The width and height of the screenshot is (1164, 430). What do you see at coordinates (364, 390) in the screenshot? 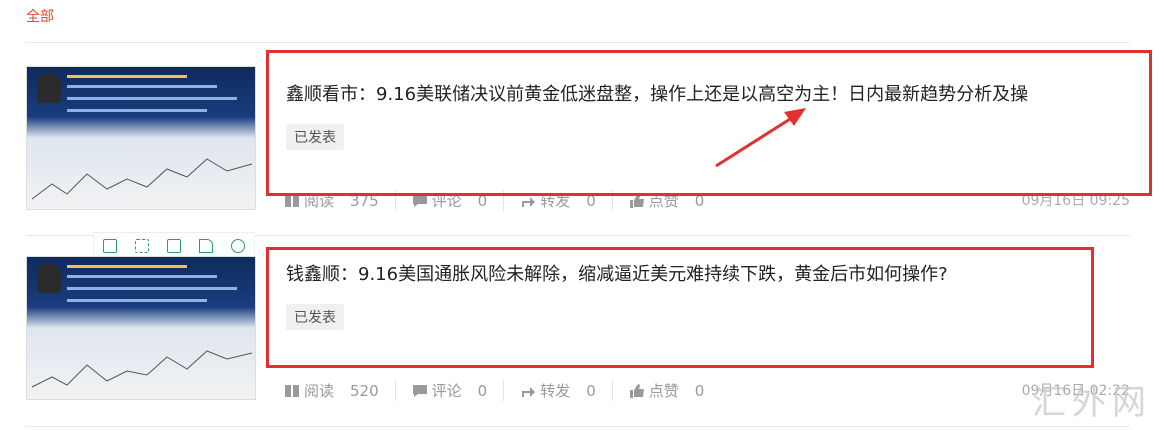
I see `read-count: 520` at bounding box center [364, 390].